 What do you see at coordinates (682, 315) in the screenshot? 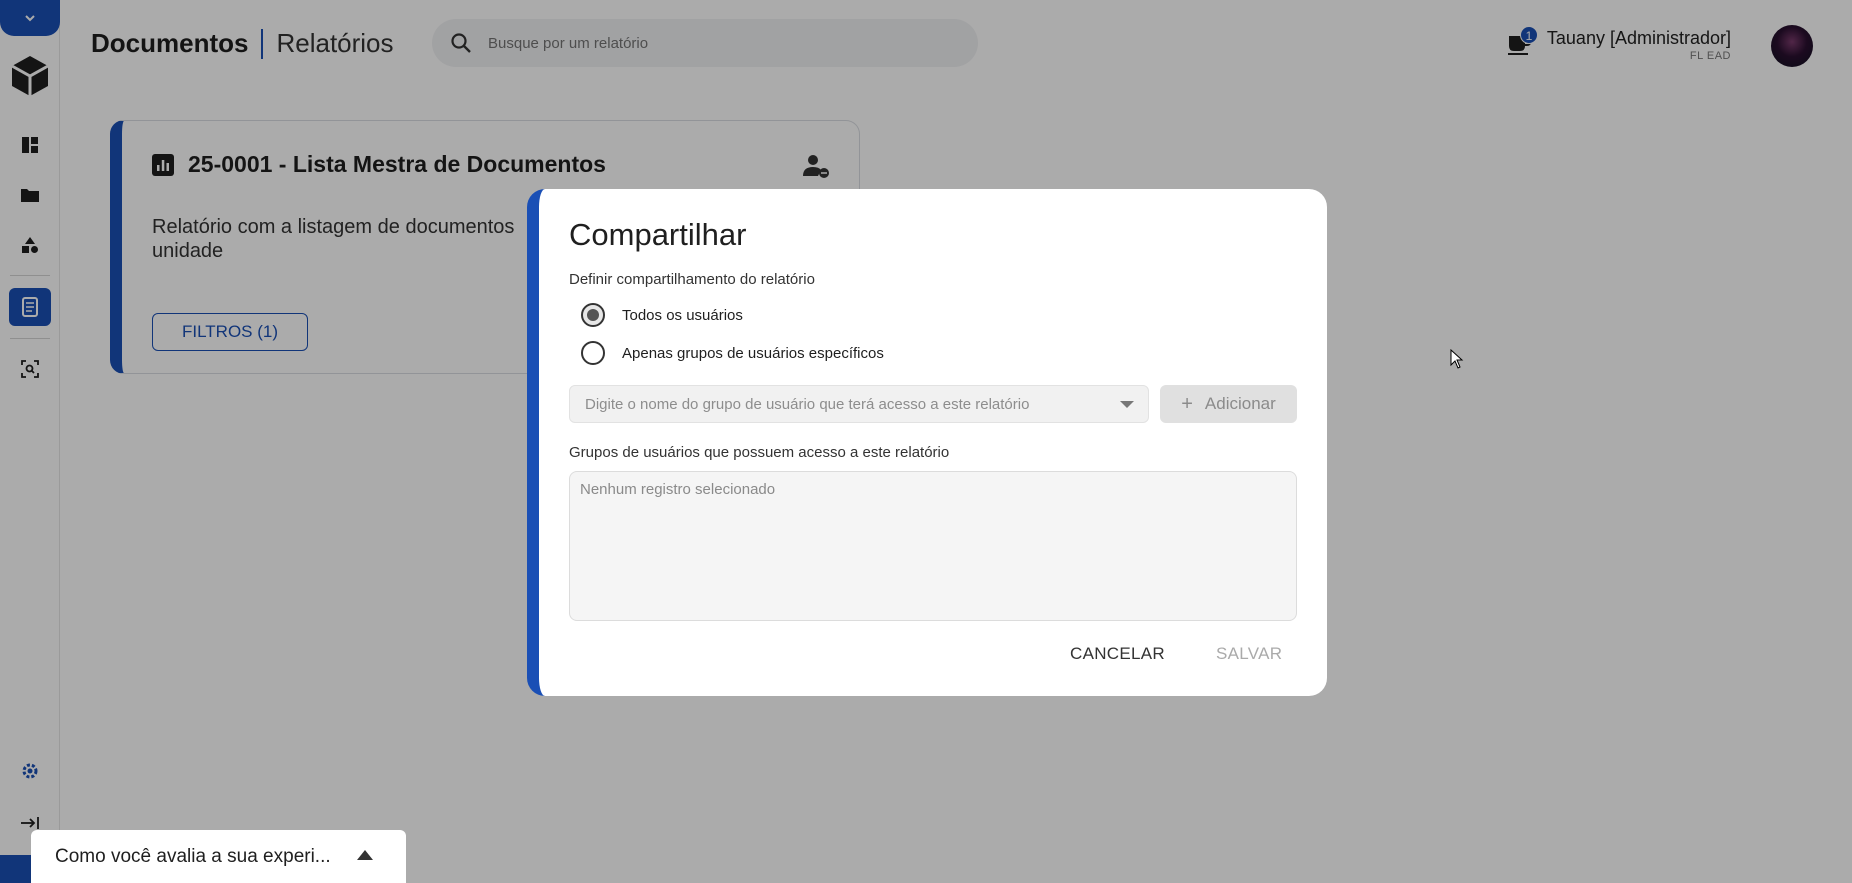
I see `radio-all-users-label: Todos os usuários` at bounding box center [682, 315].